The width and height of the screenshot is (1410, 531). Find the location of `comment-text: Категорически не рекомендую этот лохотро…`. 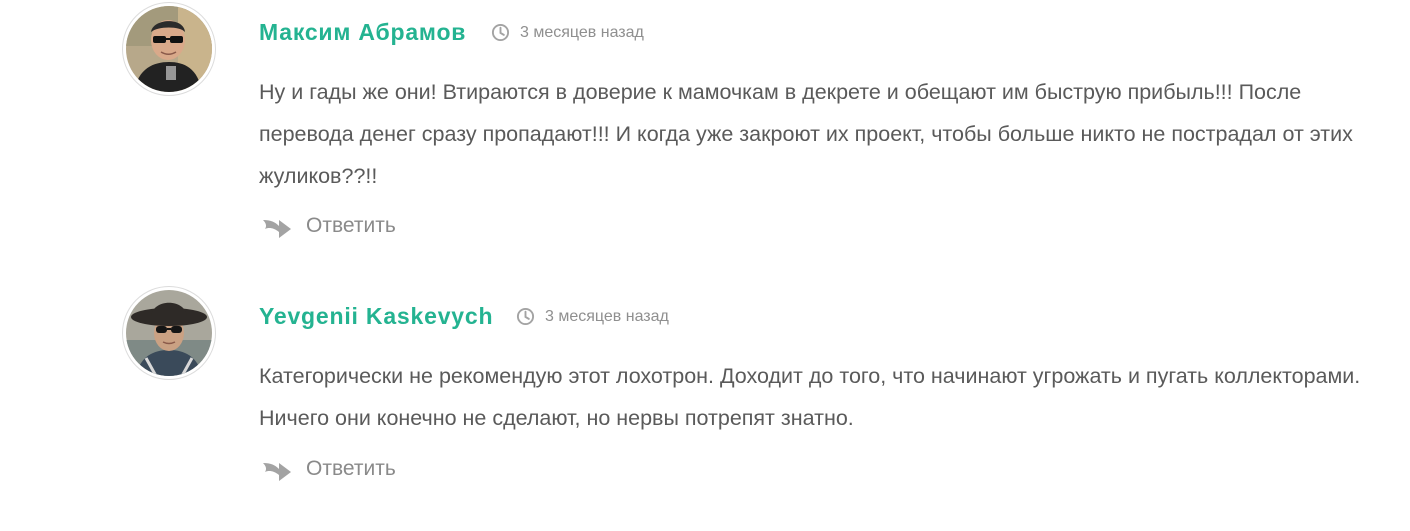

comment-text: Категорически не рекомендую этот лохотро… is located at coordinates (810, 397).